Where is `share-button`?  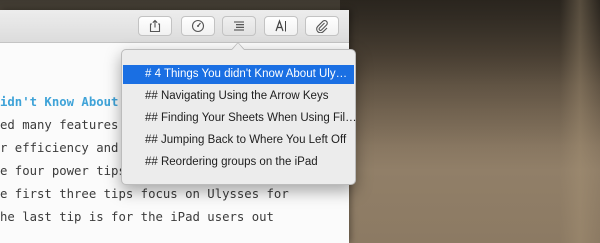
share-button is located at coordinates (155, 26).